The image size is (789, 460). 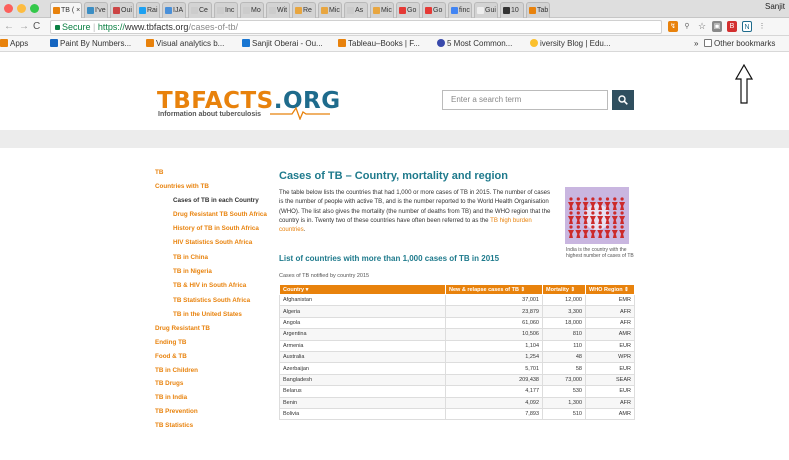 I want to click on browser-tab: IJA, so click(x=174, y=10).